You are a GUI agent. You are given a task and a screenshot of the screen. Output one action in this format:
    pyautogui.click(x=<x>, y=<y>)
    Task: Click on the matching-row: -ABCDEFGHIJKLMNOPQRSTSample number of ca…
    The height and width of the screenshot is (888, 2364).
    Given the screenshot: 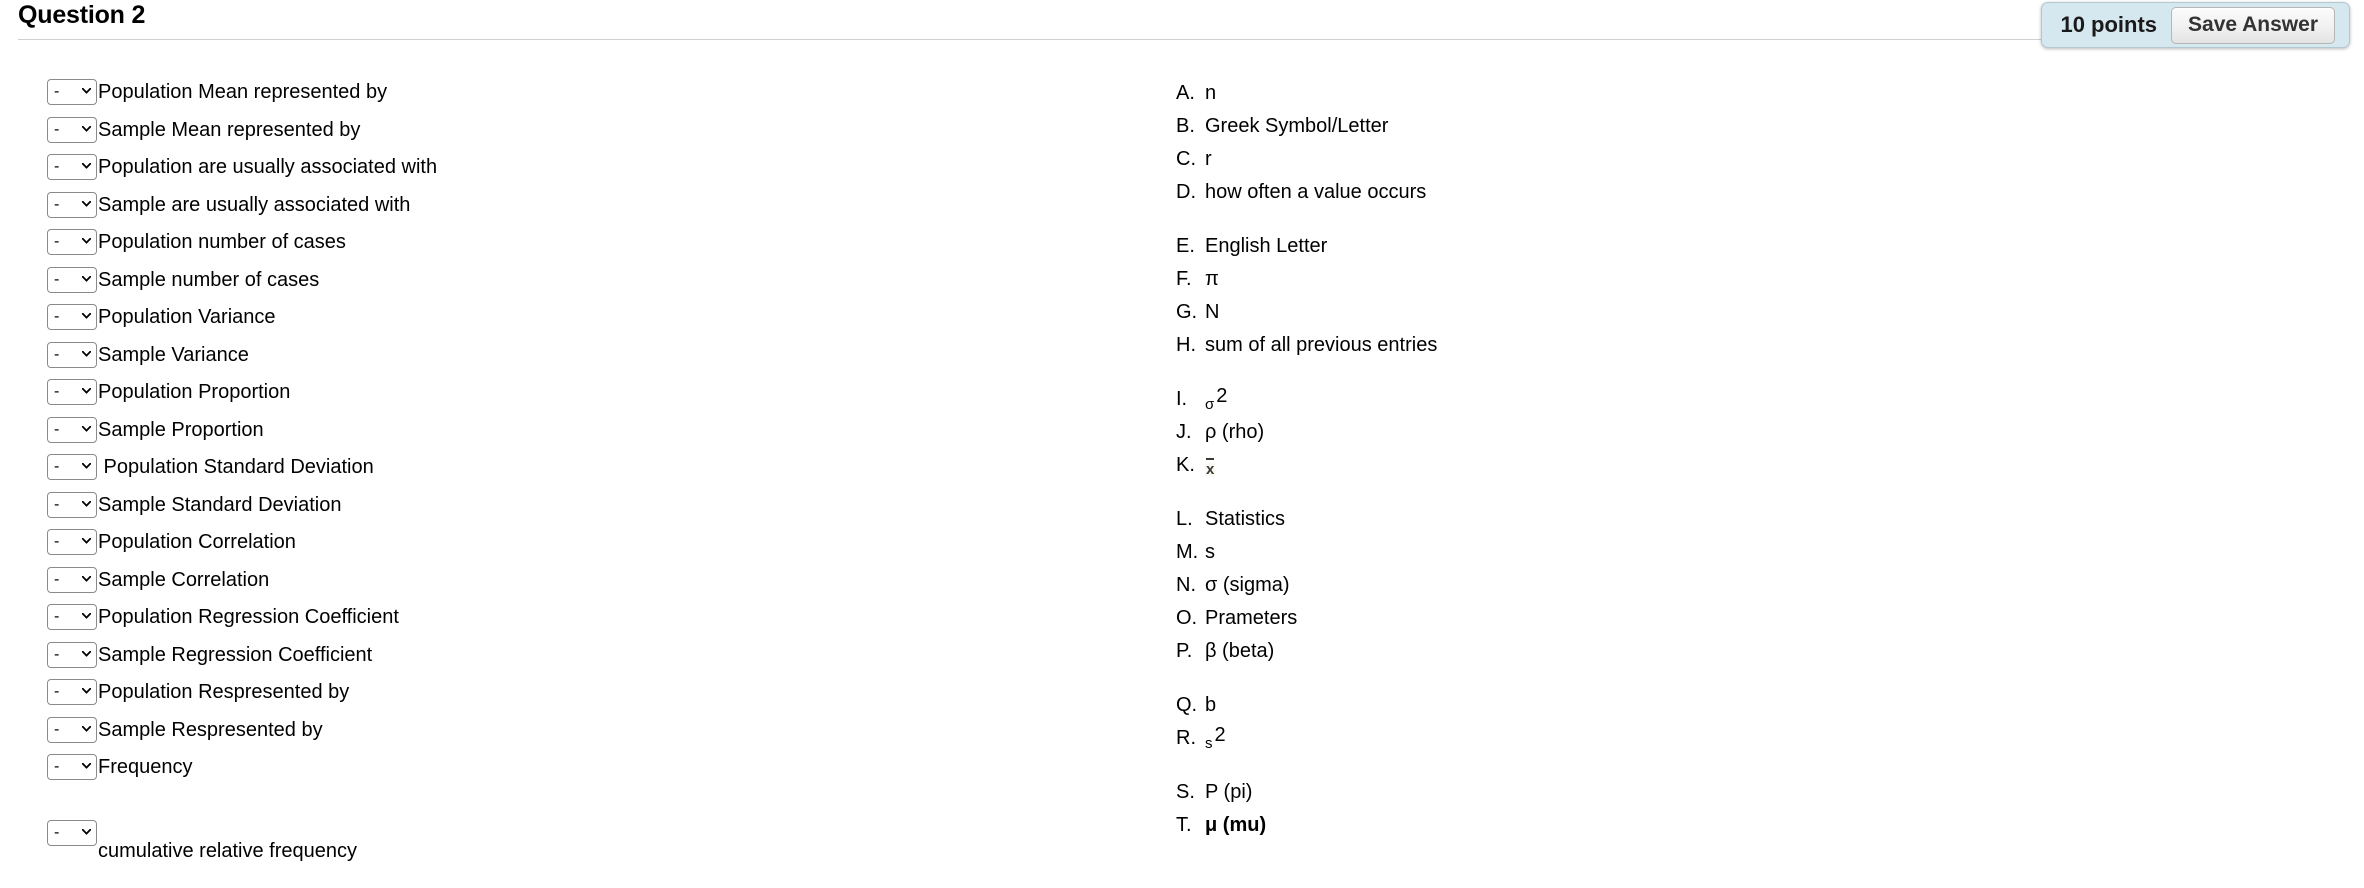 What is the action you would take?
    pyautogui.click(x=242, y=285)
    